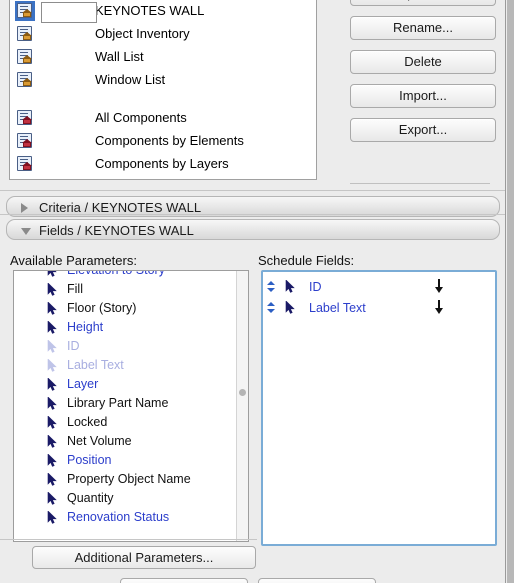 The height and width of the screenshot is (583, 514). I want to click on list-item-label: KEYNOTES WALL, so click(150, 10).